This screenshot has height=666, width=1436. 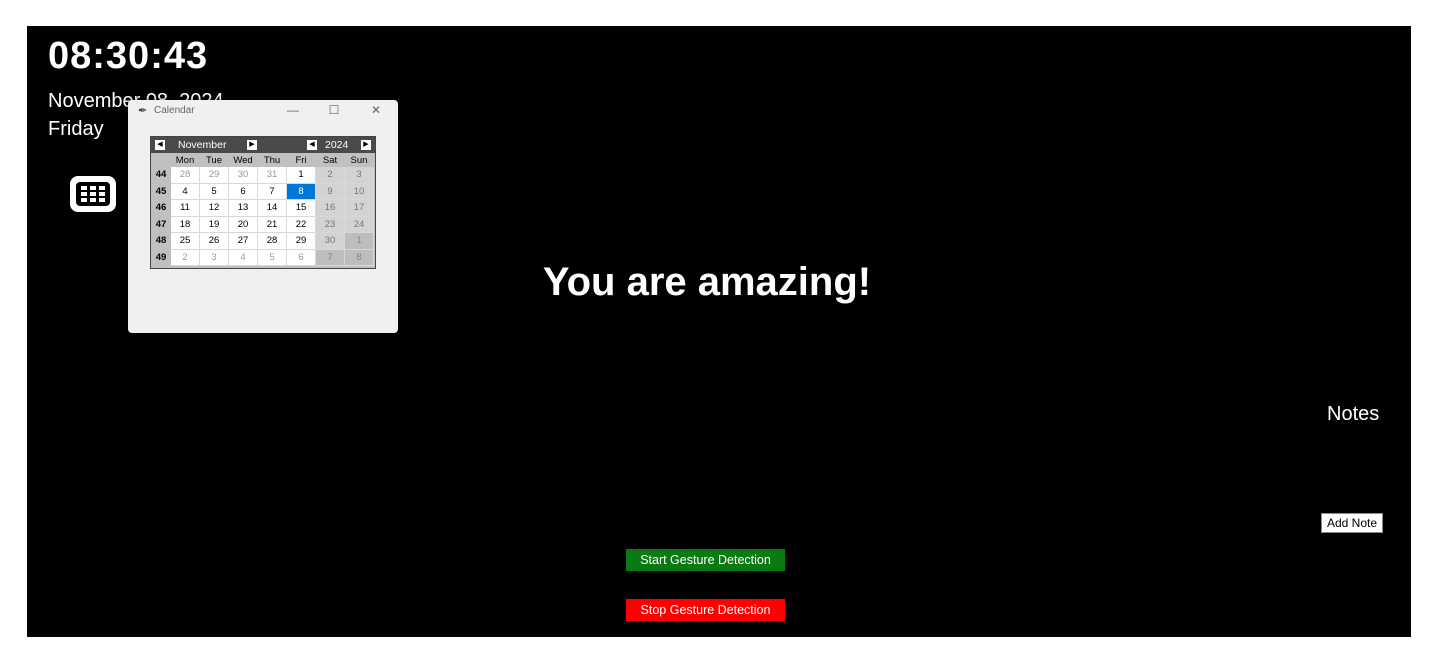 I want to click on clock-time: 08:30:43, so click(x=128, y=56).